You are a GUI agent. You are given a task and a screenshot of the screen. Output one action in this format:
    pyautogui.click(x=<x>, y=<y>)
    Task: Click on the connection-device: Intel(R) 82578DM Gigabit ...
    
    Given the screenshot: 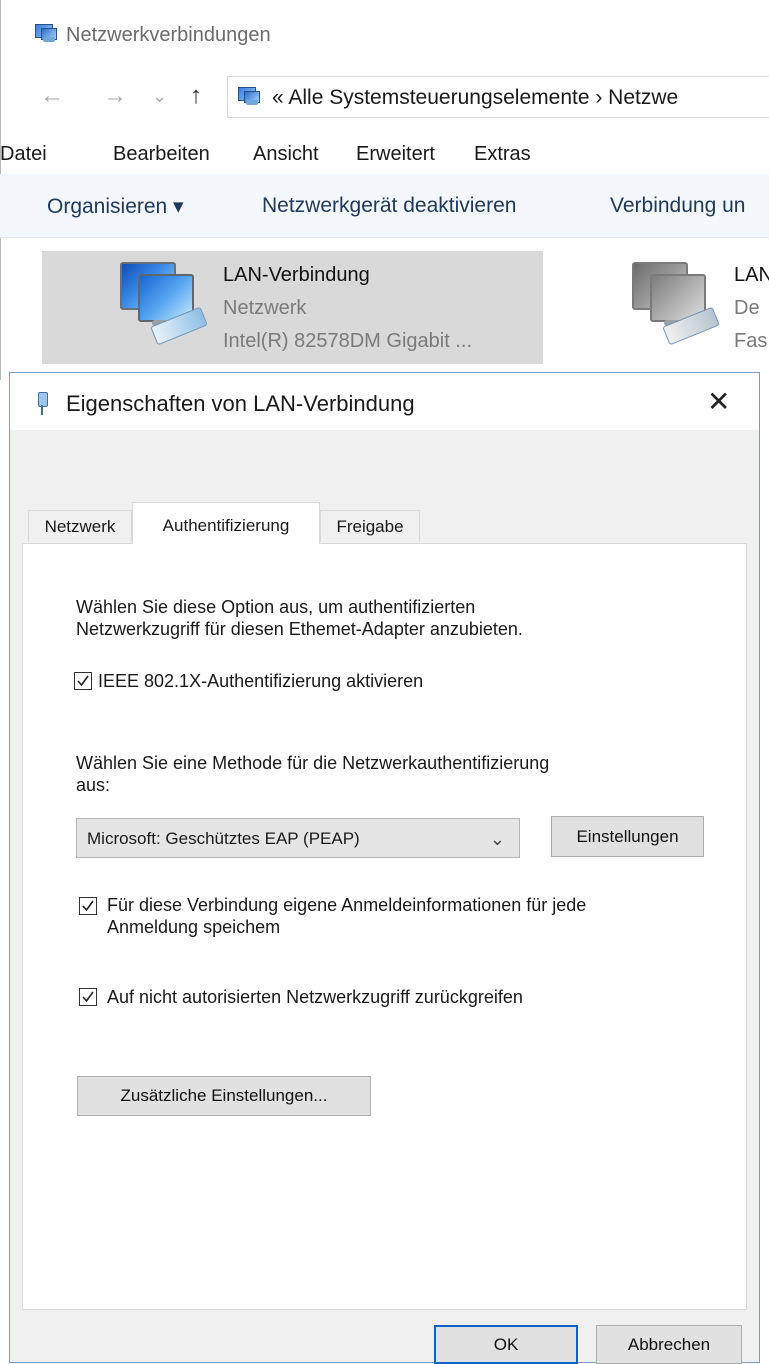 What is the action you would take?
    pyautogui.click(x=347, y=341)
    